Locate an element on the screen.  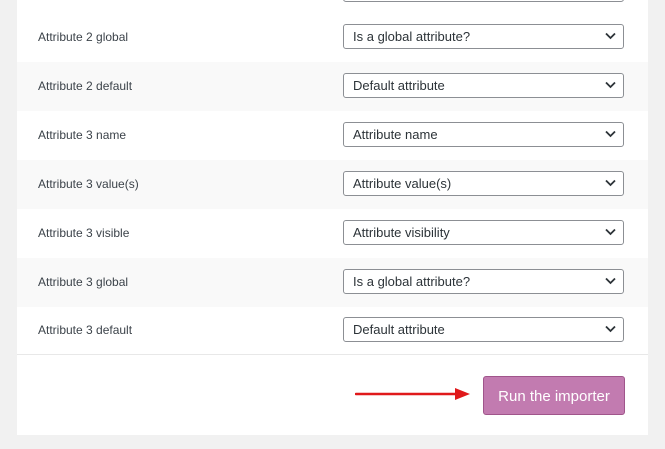
column-name-label: Attribute 3 global is located at coordinates (83, 282).